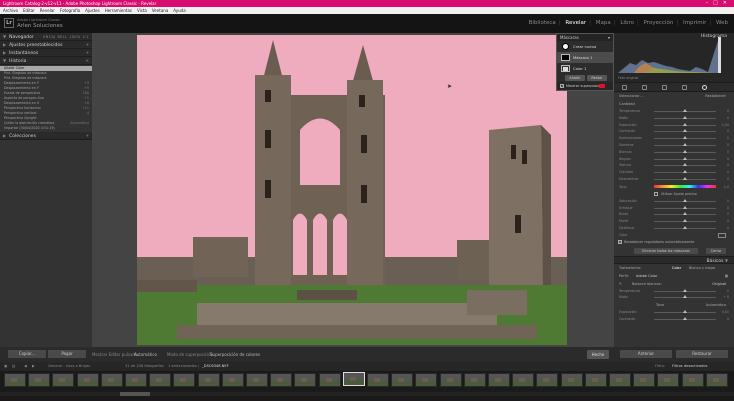  What do you see at coordinates (87, 53) in the screenshot?
I see `add-snapshot-icon: +` at bounding box center [87, 53].